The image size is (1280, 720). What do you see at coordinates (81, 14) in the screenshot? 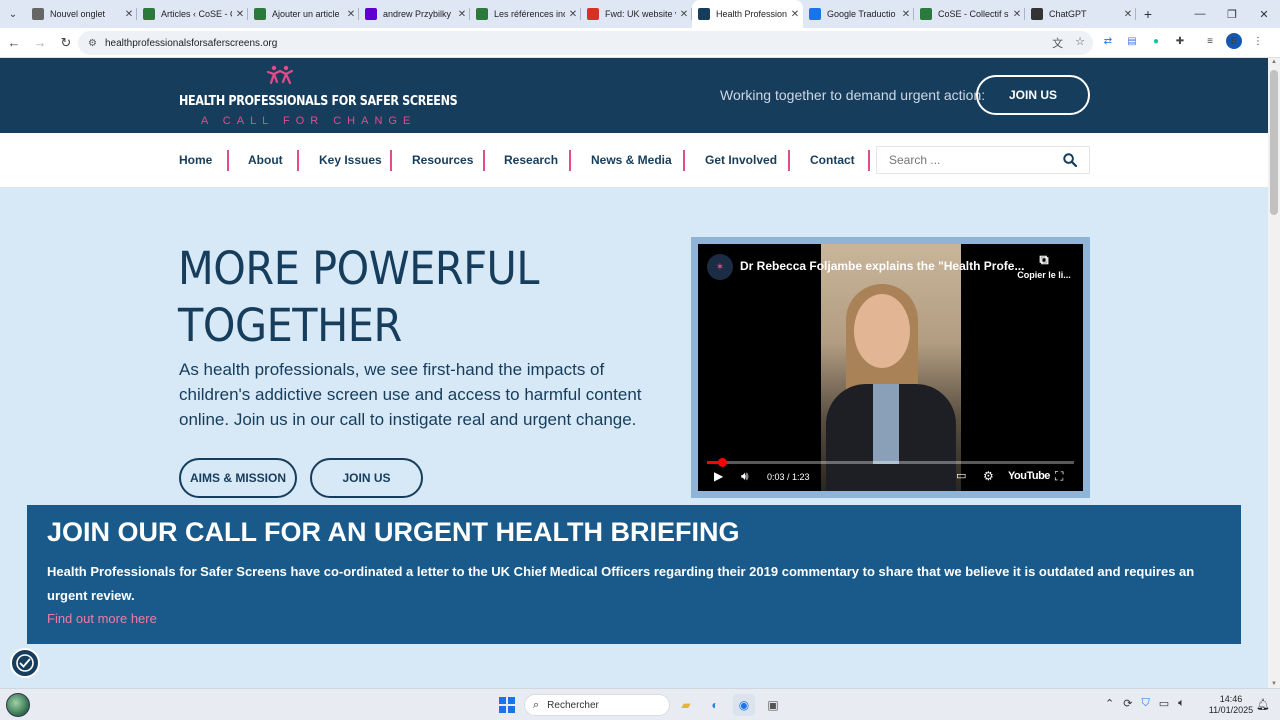
I see `browser-tab: Nouvel onglet ✕` at bounding box center [81, 14].